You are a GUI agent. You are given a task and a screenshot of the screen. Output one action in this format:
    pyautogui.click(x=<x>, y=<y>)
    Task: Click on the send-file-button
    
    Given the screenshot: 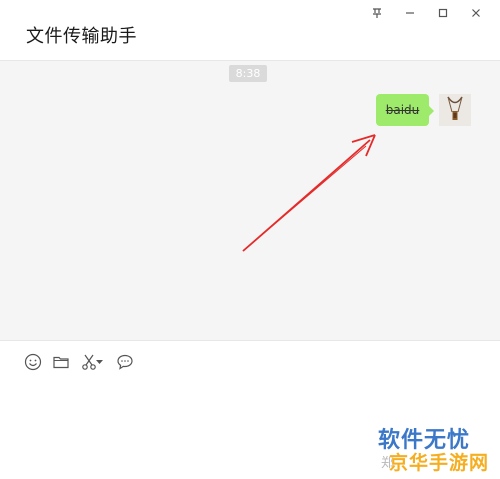 What is the action you would take?
    pyautogui.click(x=61, y=362)
    